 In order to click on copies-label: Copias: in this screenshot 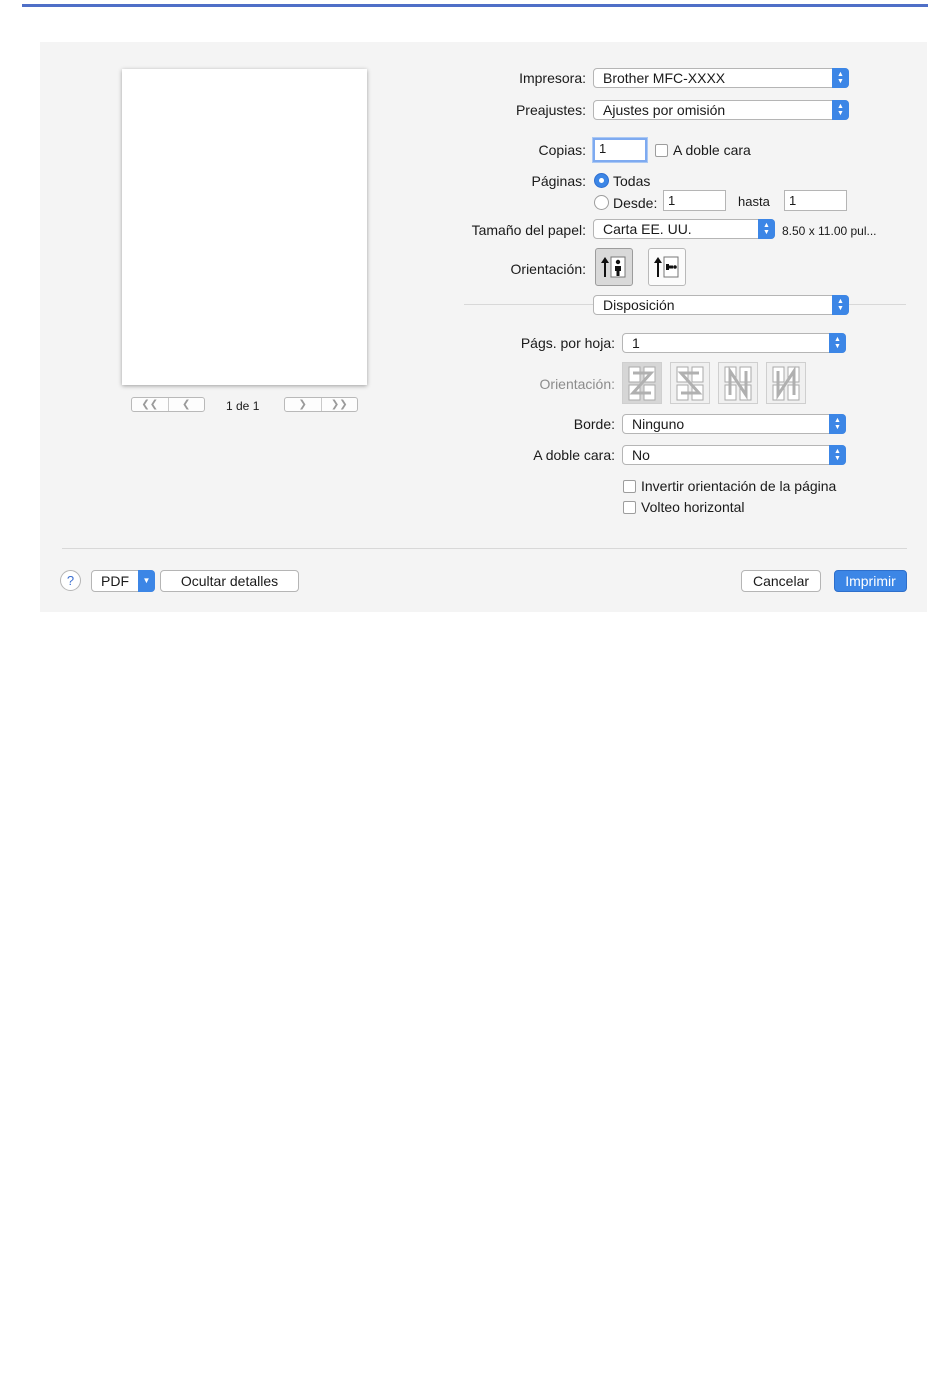, I will do `click(562, 150)`.